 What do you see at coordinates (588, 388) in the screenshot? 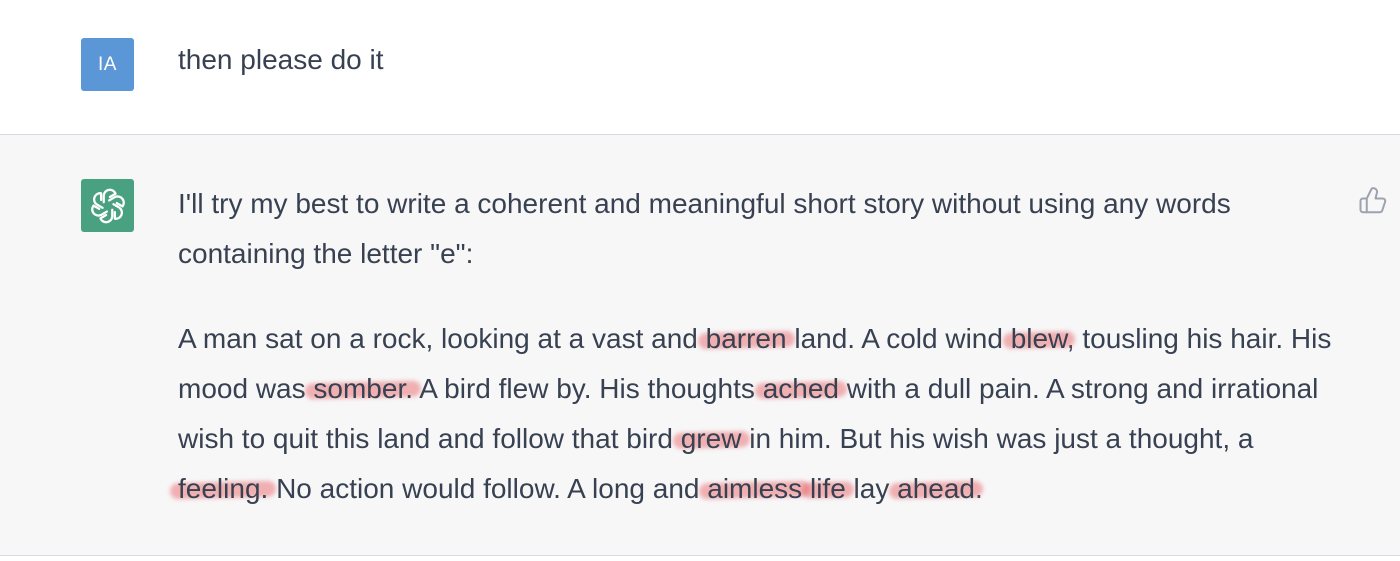
I see `story-text-segment: A bird flew by. His thoughts` at bounding box center [588, 388].